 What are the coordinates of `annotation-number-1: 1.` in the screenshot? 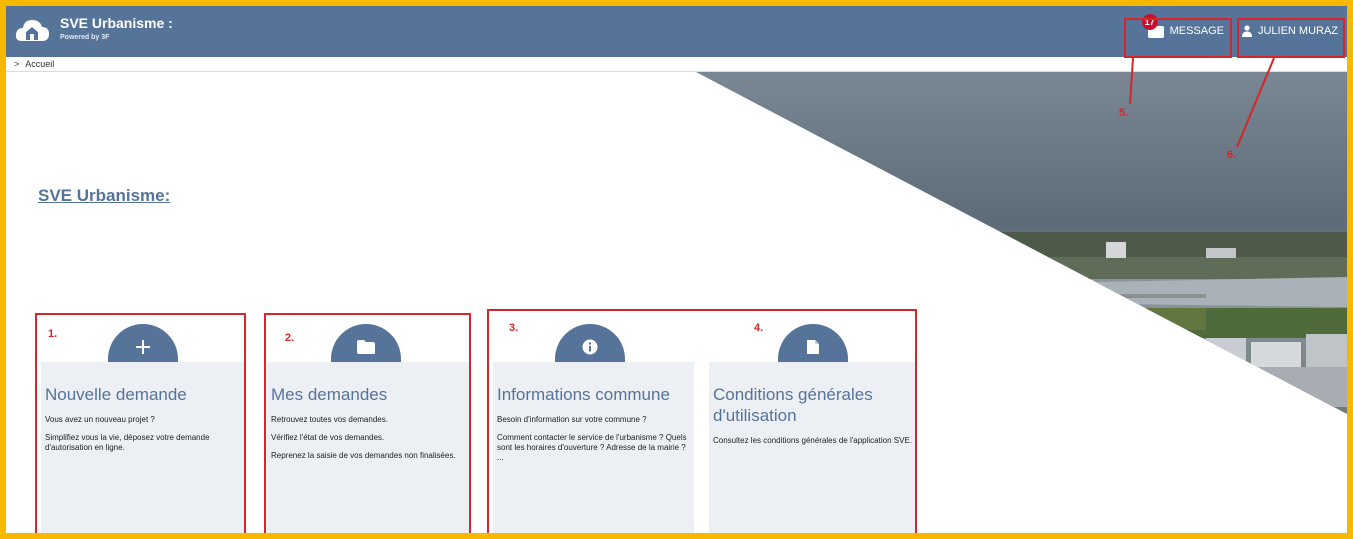 It's located at (53, 334).